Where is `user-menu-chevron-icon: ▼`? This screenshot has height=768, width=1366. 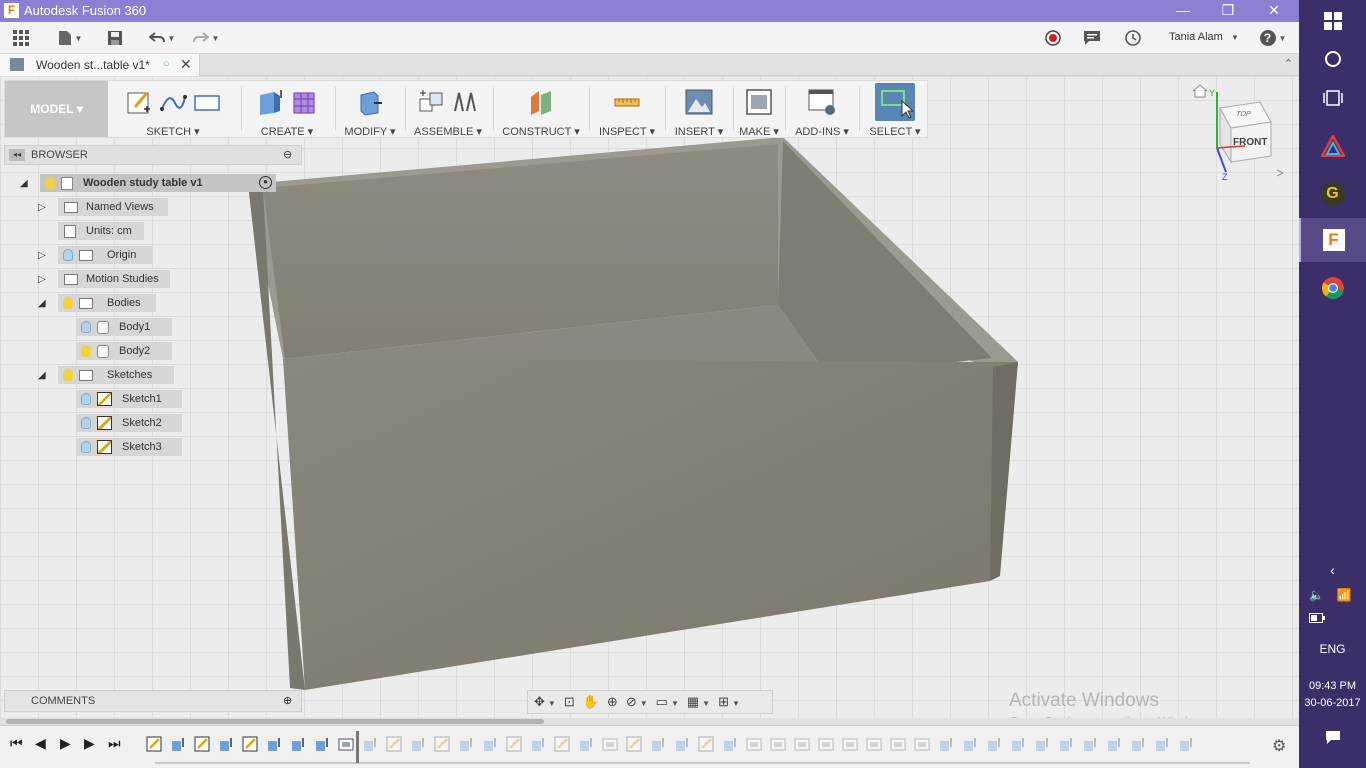
user-menu-chevron-icon: ▼ is located at coordinates (1235, 37).